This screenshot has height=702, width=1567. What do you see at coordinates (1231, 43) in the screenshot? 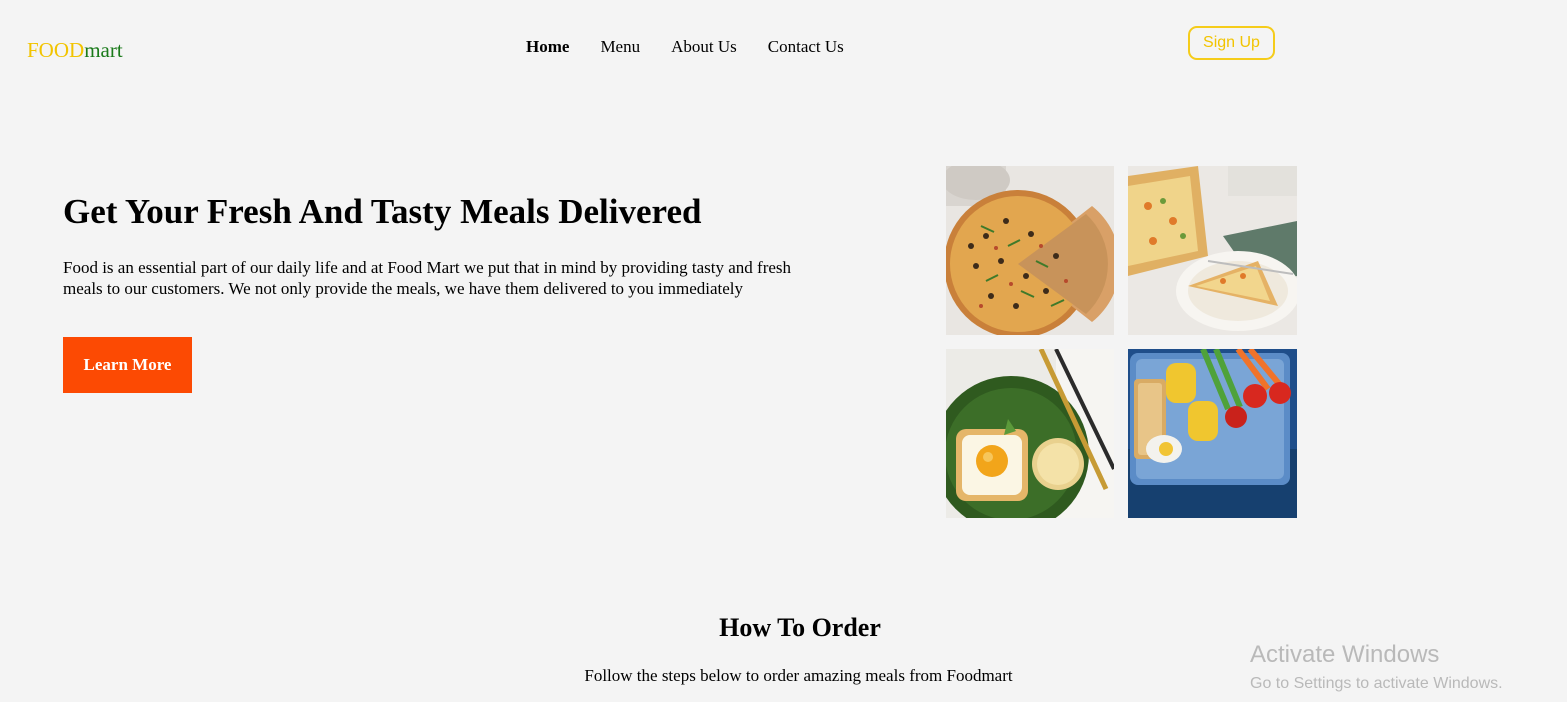
I see `sign-up-button: Sign Up` at bounding box center [1231, 43].